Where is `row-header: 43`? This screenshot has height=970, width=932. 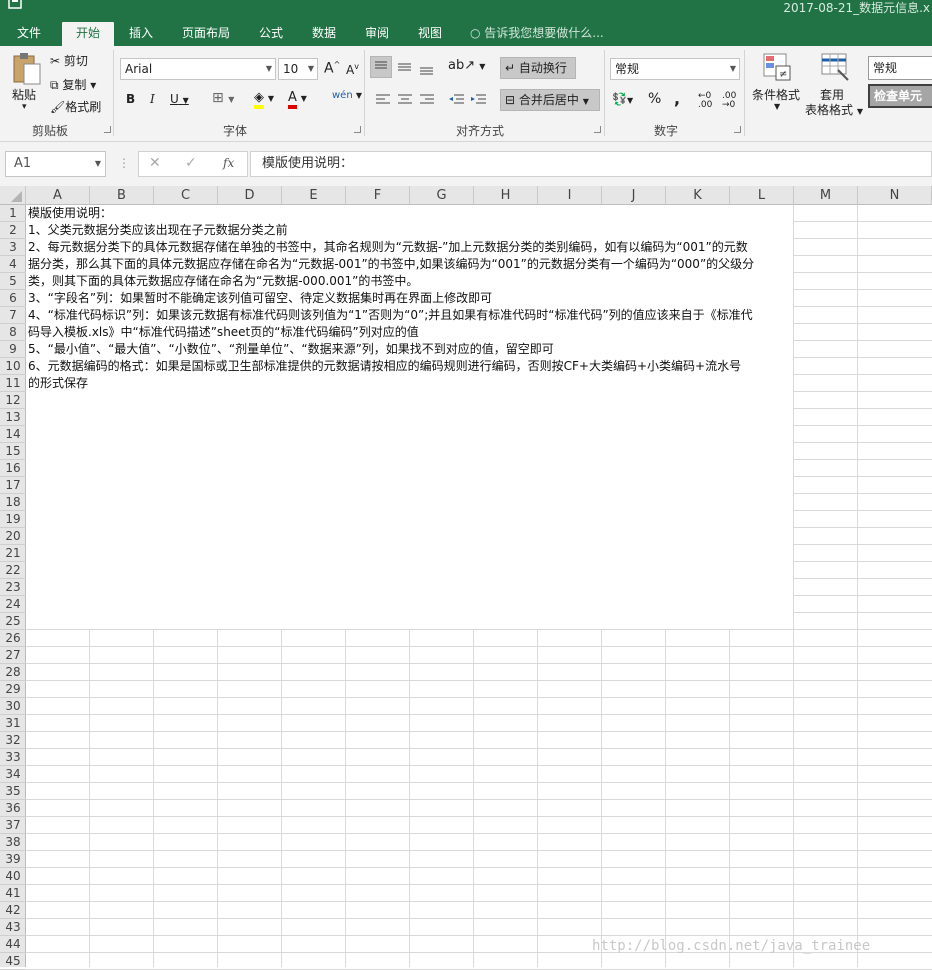
row-header: 43 is located at coordinates (13, 927).